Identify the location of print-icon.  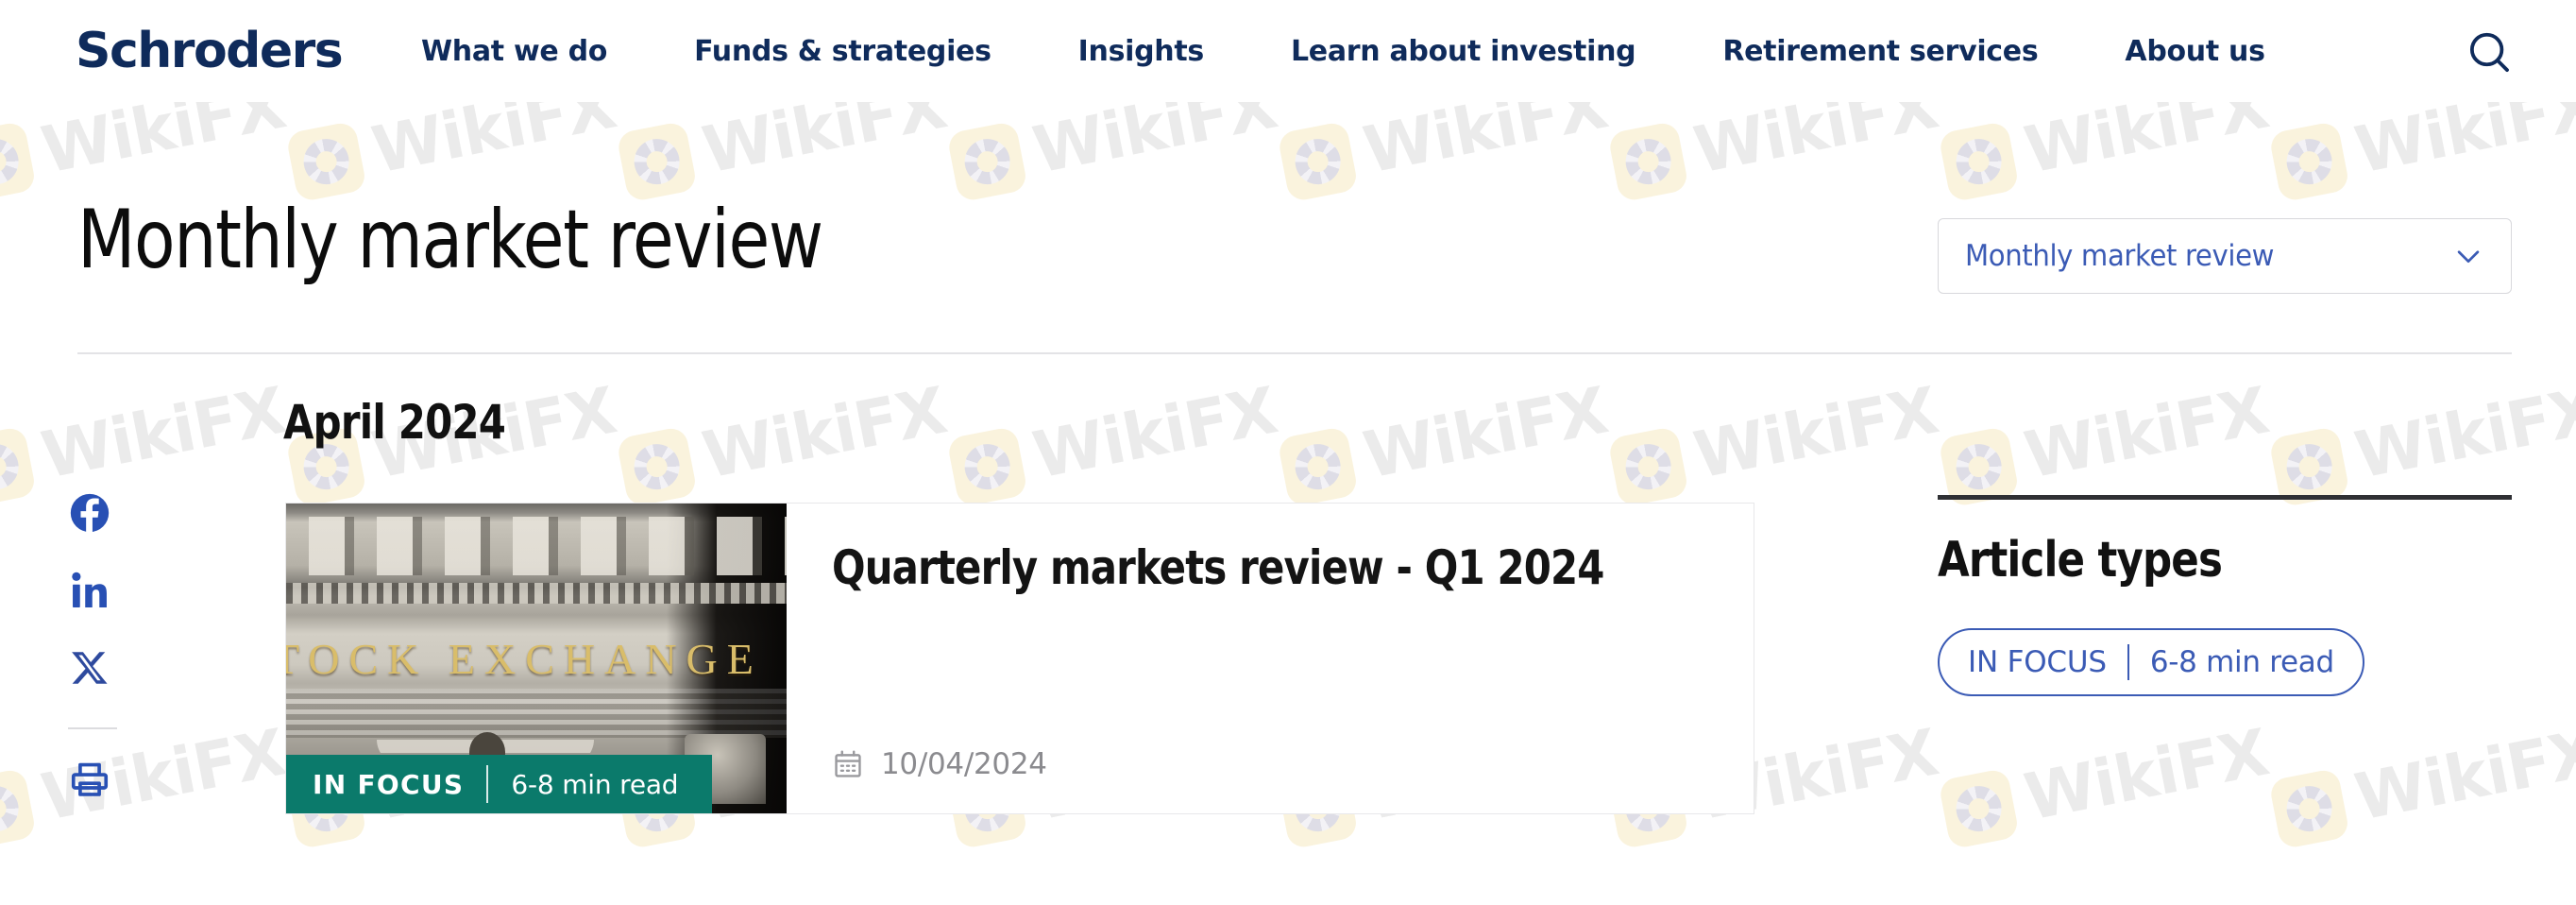
(89, 779).